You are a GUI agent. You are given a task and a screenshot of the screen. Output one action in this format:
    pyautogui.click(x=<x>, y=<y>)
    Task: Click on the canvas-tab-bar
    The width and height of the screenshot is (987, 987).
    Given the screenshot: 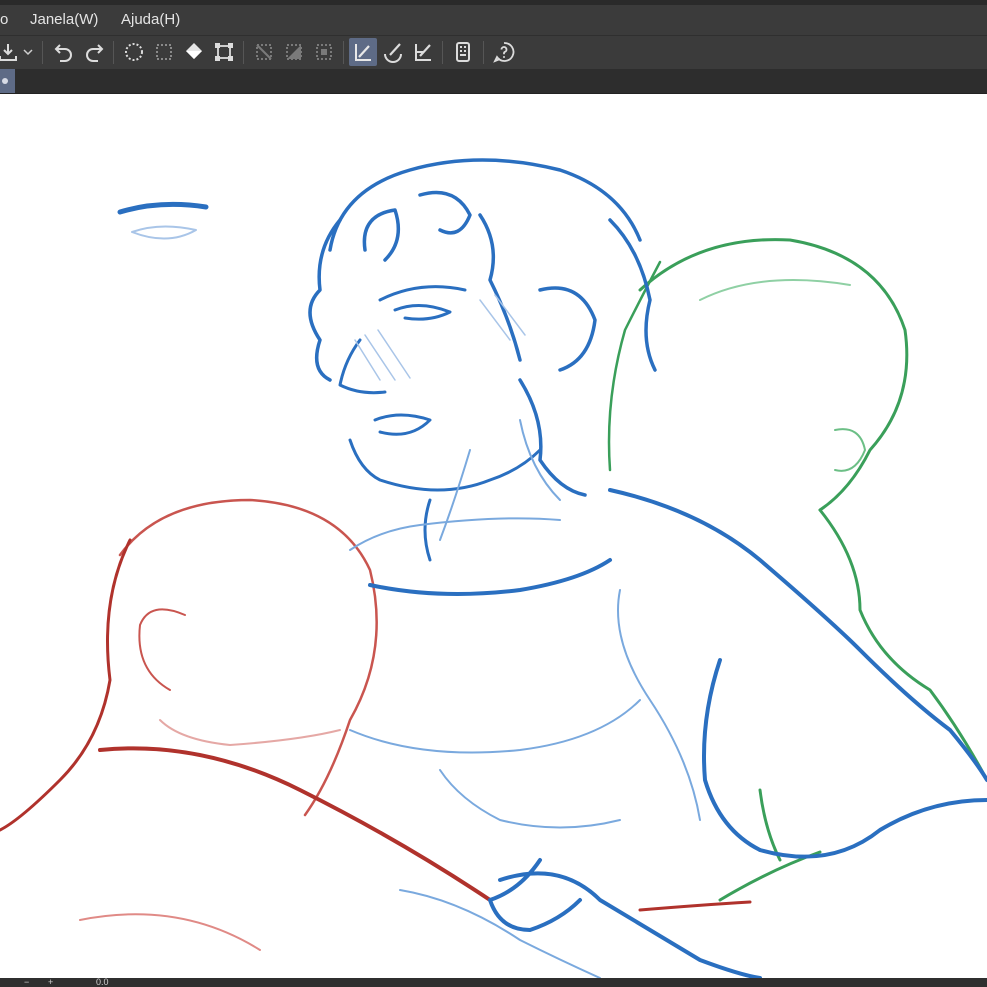 What is the action you would take?
    pyautogui.click(x=493, y=81)
    